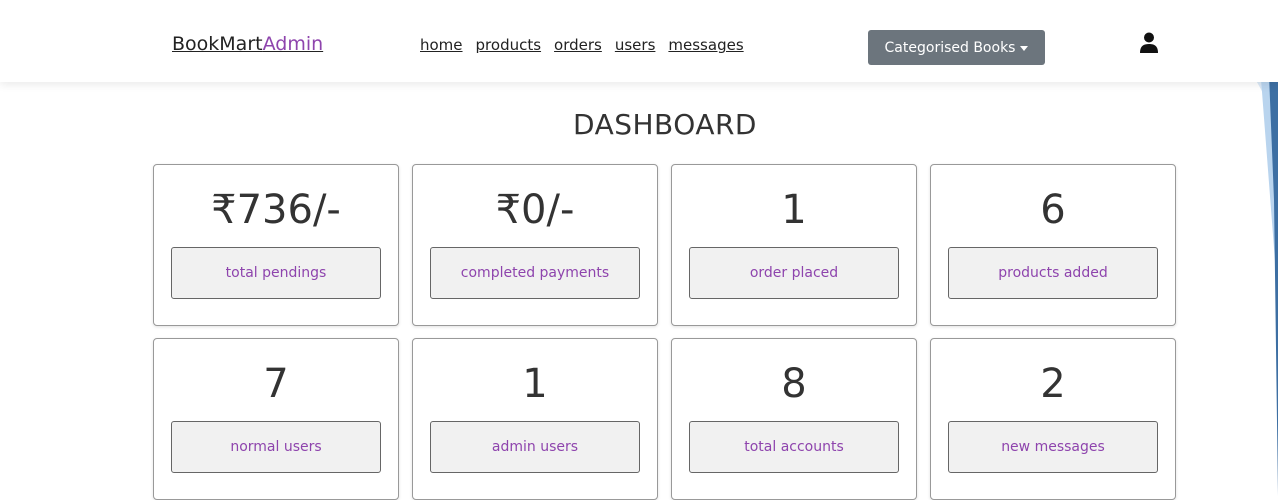  I want to click on stat-card-completed-payments: ₹0/- completed payments, so click(535, 245).